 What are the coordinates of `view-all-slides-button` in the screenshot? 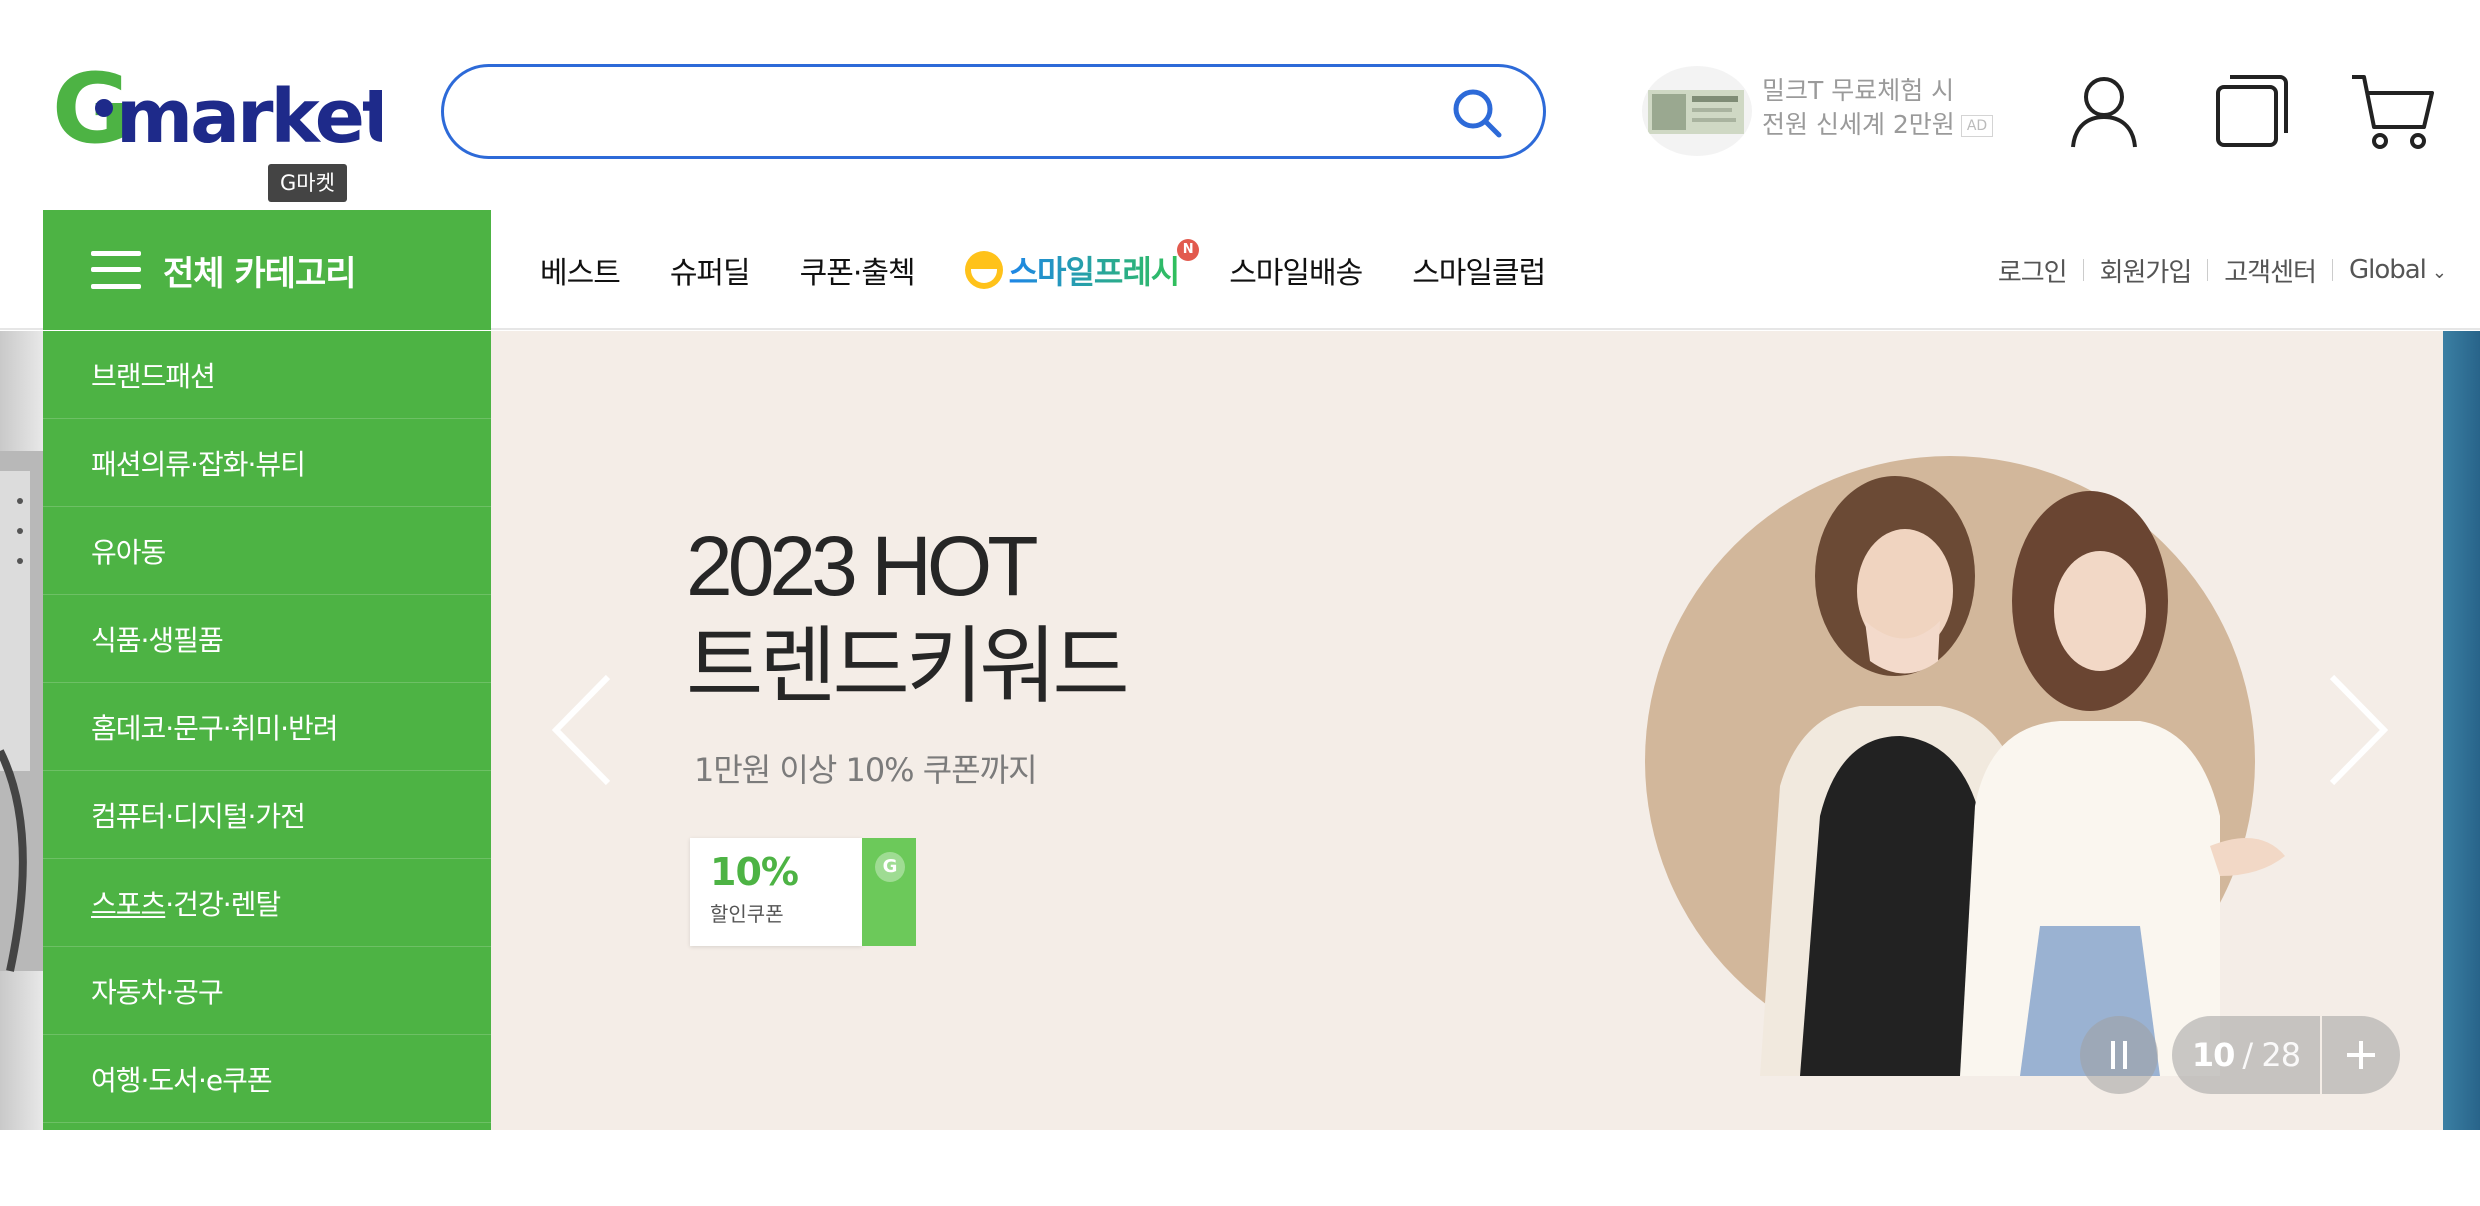 It's located at (2361, 1055).